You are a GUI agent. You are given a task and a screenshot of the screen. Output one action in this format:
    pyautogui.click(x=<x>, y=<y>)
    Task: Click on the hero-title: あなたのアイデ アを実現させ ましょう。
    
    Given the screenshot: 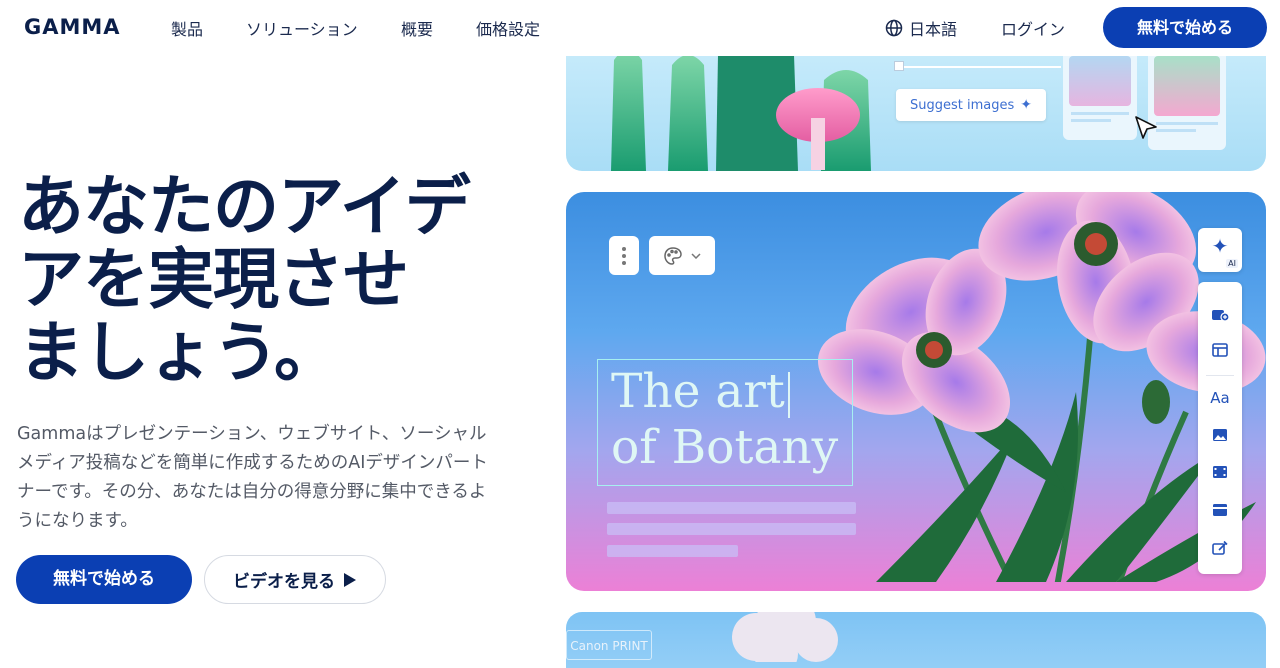 What is the action you would take?
    pyautogui.click(x=278, y=279)
    